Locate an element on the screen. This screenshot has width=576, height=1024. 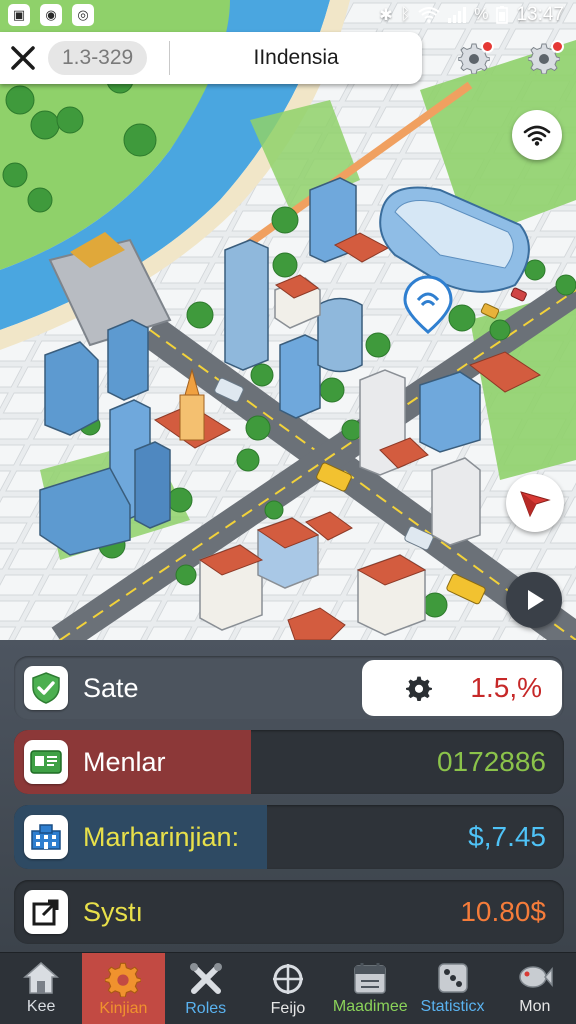
dice-icon is located at coordinates (452, 978).